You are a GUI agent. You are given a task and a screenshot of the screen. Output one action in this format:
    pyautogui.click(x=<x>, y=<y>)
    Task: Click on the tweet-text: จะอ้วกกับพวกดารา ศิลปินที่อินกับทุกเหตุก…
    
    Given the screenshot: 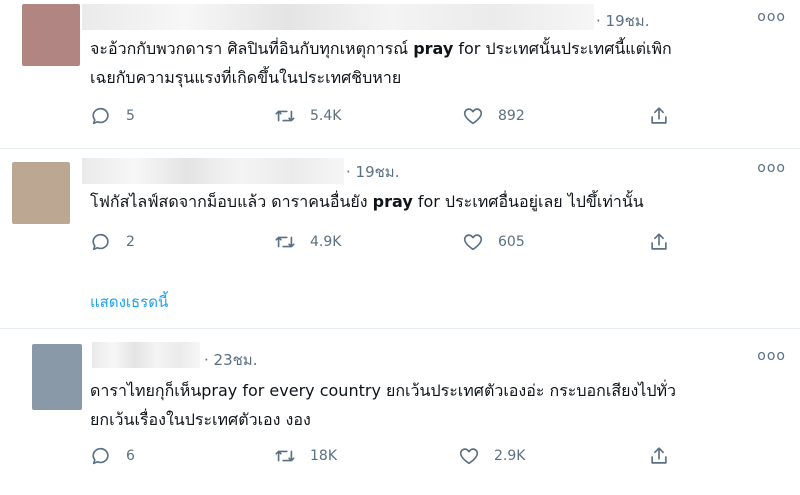 What is the action you would take?
    pyautogui.click(x=435, y=63)
    